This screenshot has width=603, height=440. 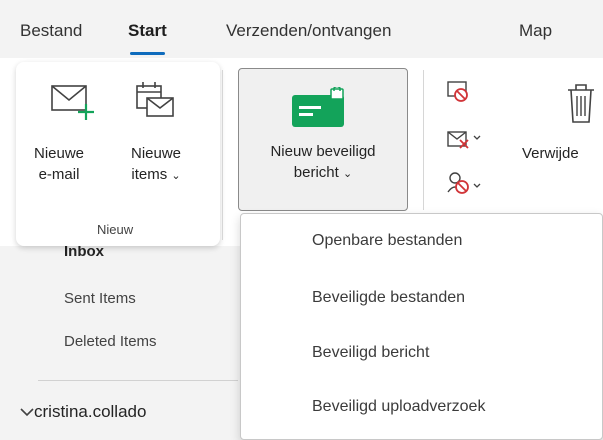 I want to click on cleanup-icon, so click(x=465, y=142).